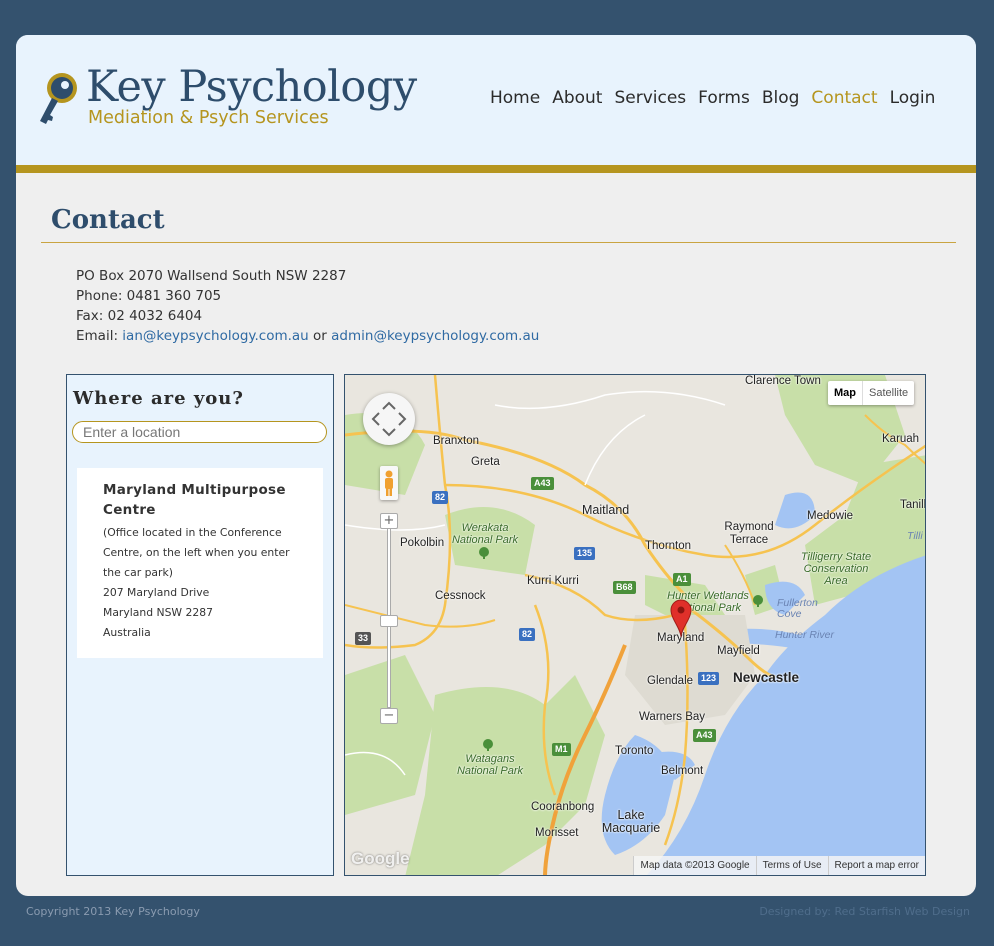  What do you see at coordinates (791, 865) in the screenshot?
I see `map-terms-link: Terms of Use` at bounding box center [791, 865].